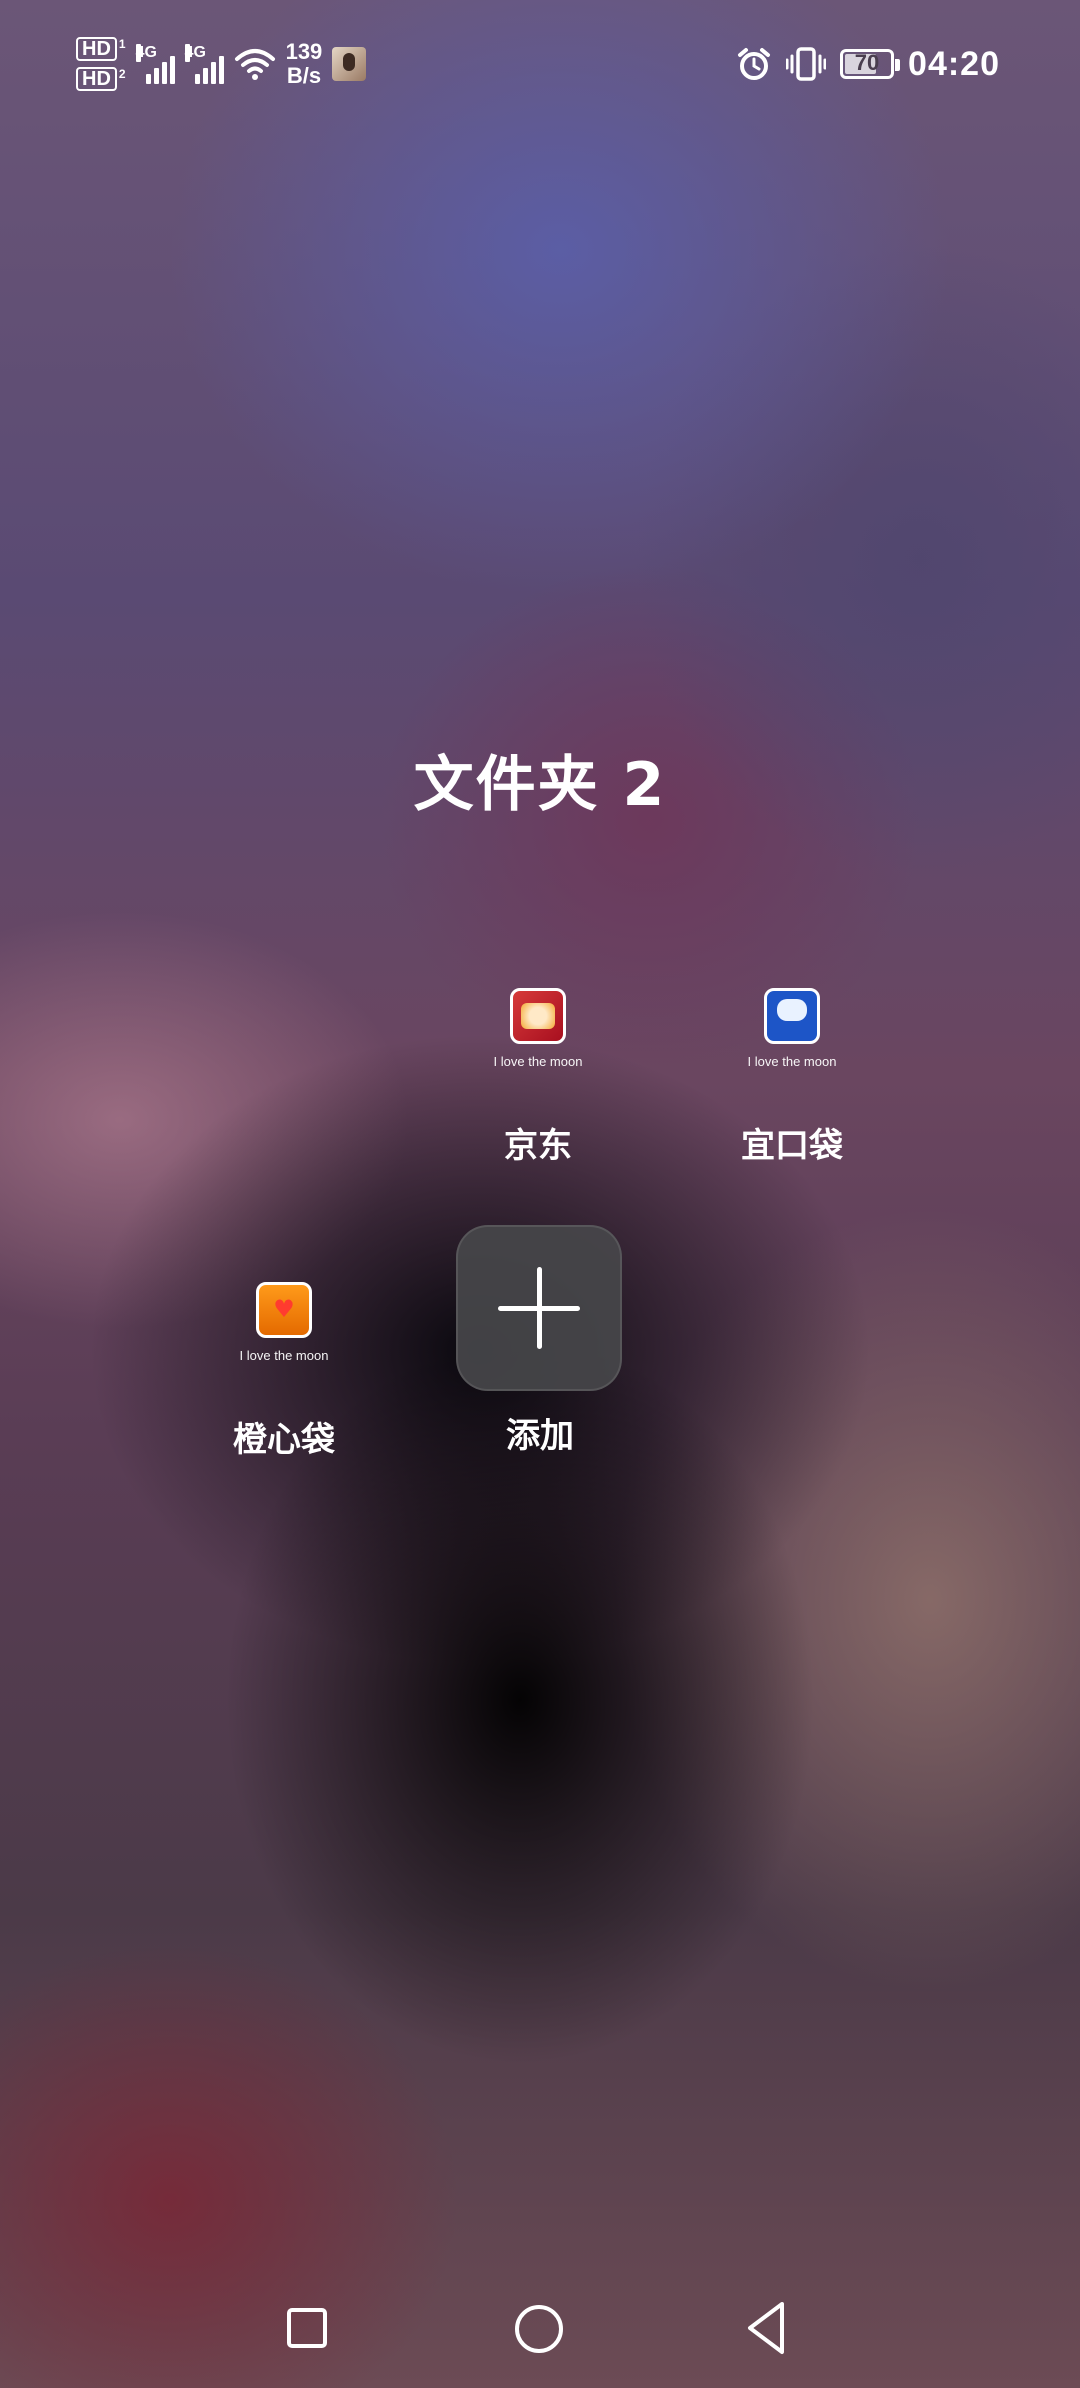  I want to click on recent-apps-button, so click(307, 2328).